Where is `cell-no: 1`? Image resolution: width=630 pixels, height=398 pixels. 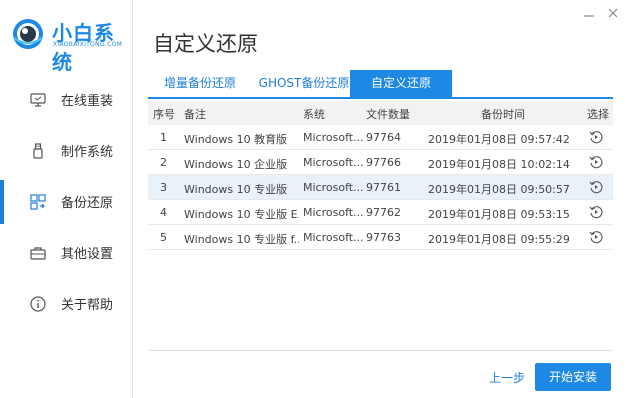 cell-no: 1 is located at coordinates (163, 137).